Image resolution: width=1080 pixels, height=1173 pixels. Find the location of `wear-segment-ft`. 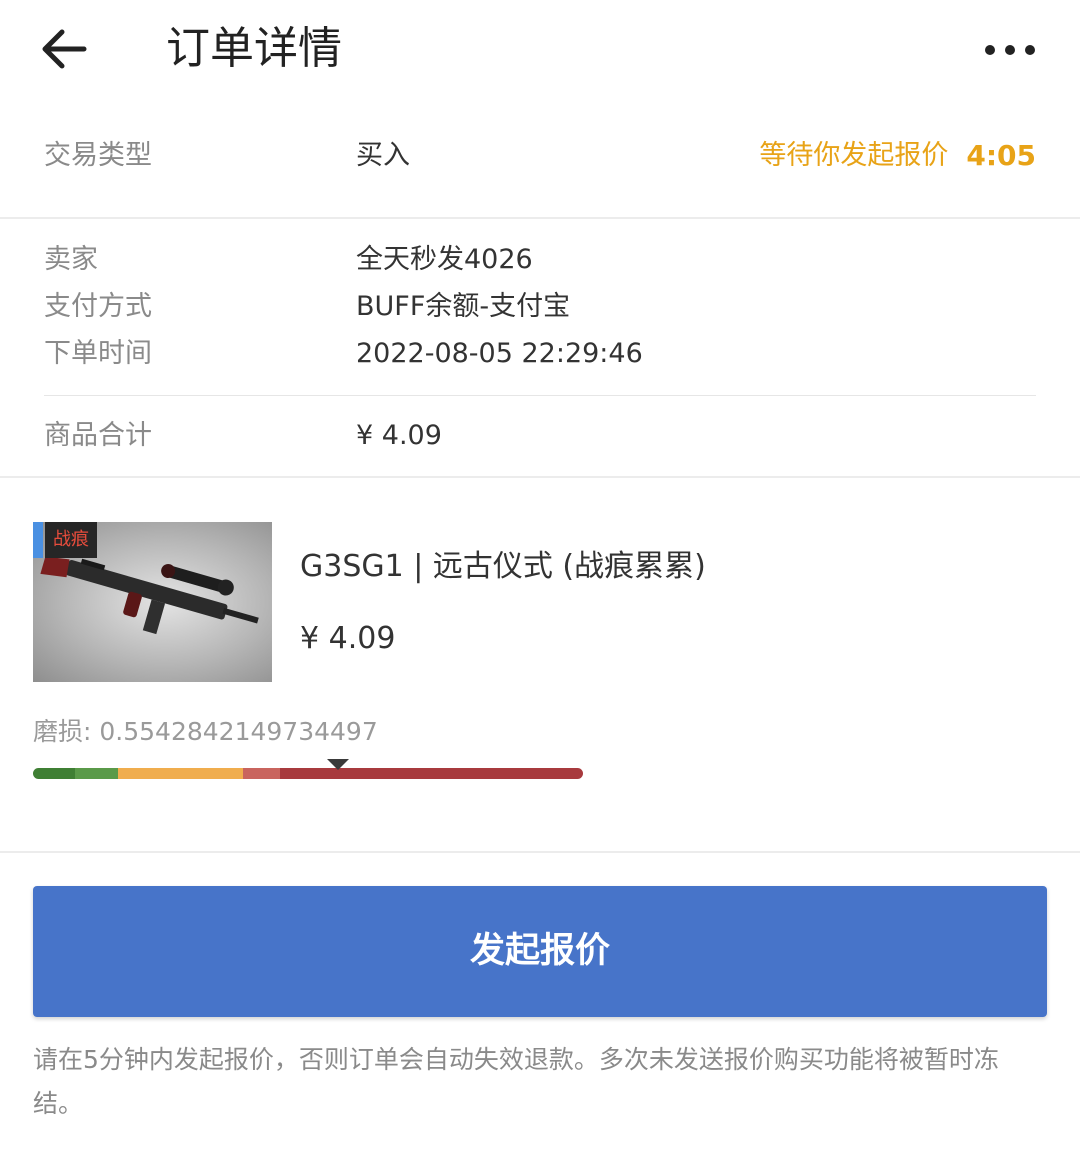

wear-segment-ft is located at coordinates (180, 773).